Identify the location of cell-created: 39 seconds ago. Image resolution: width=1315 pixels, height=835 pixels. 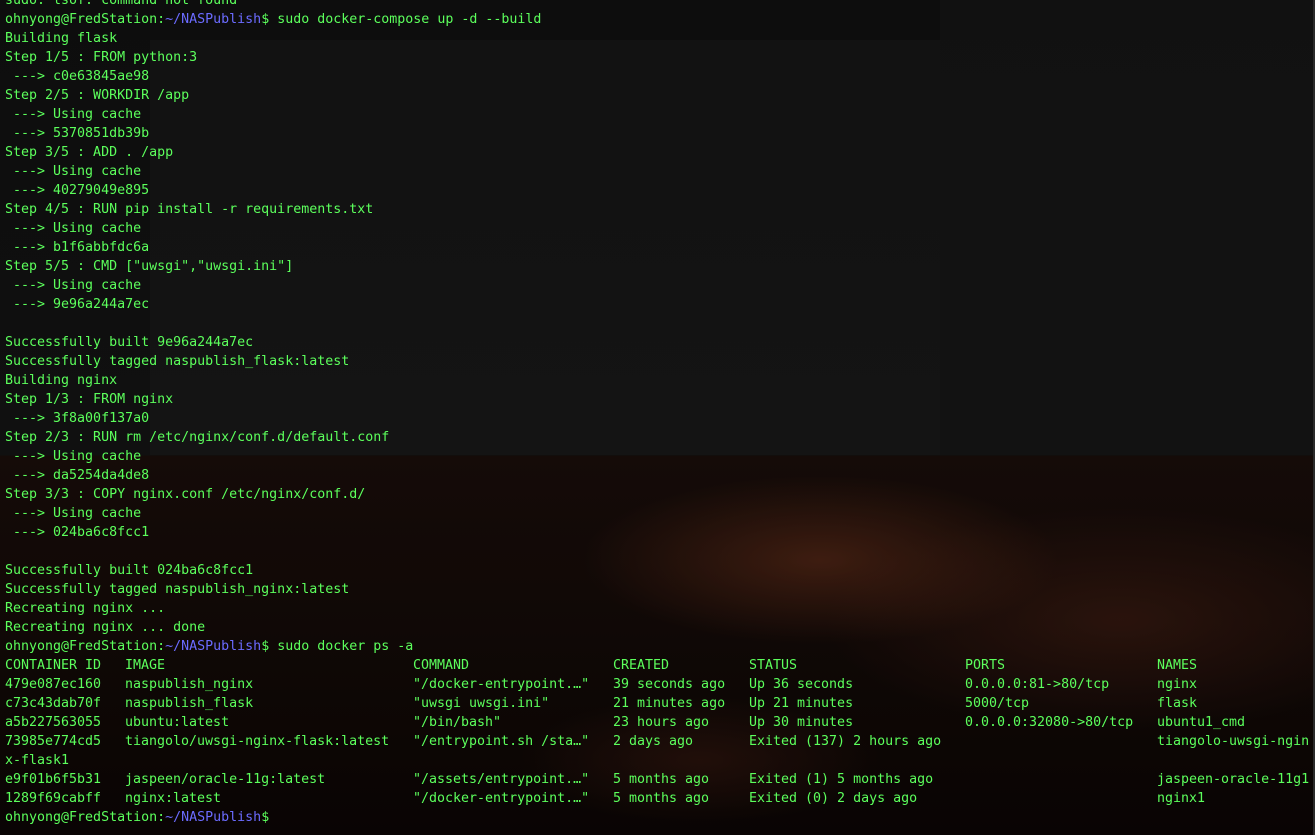
(669, 684).